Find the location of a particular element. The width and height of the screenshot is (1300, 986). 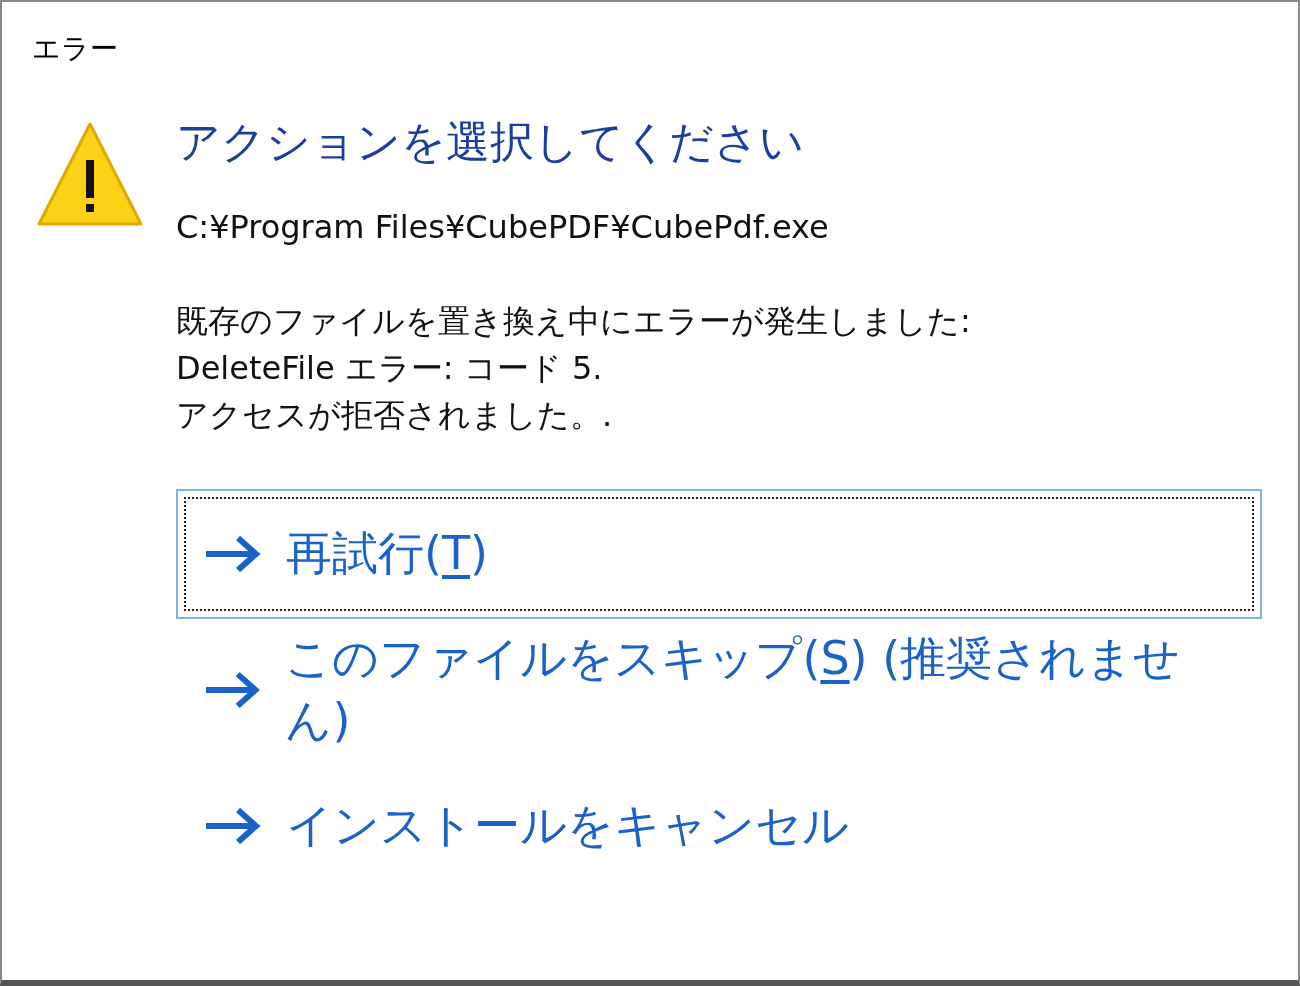

file-path: C:¥Program Files¥CubePDF¥CubePdf.exe is located at coordinates (503, 227).